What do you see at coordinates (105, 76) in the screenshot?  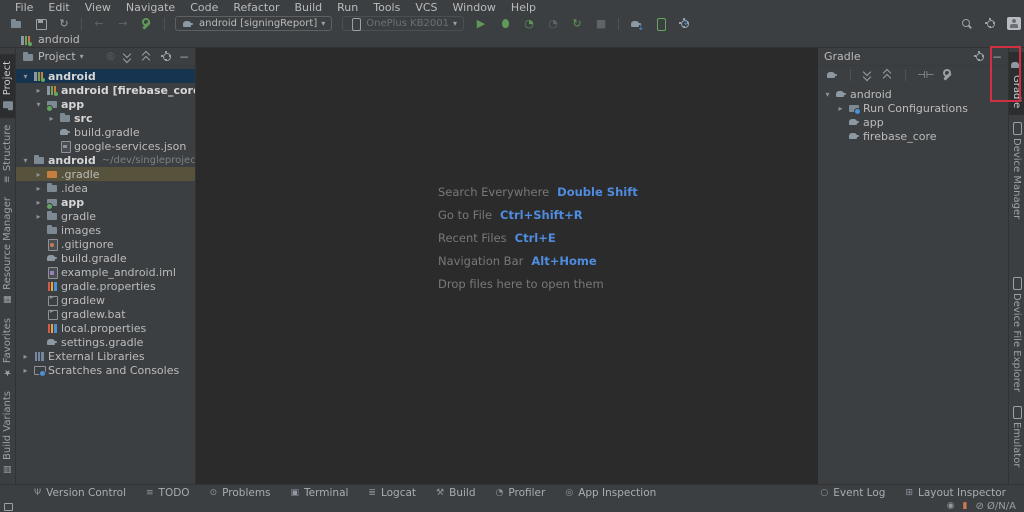 I see `project-row-android: ▾ android` at bounding box center [105, 76].